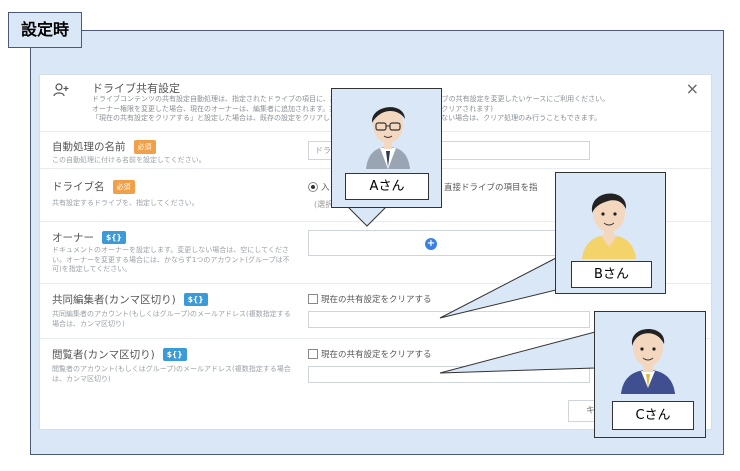 The width and height of the screenshot is (740, 471). I want to click on callout-b: Bさん, so click(610, 233).